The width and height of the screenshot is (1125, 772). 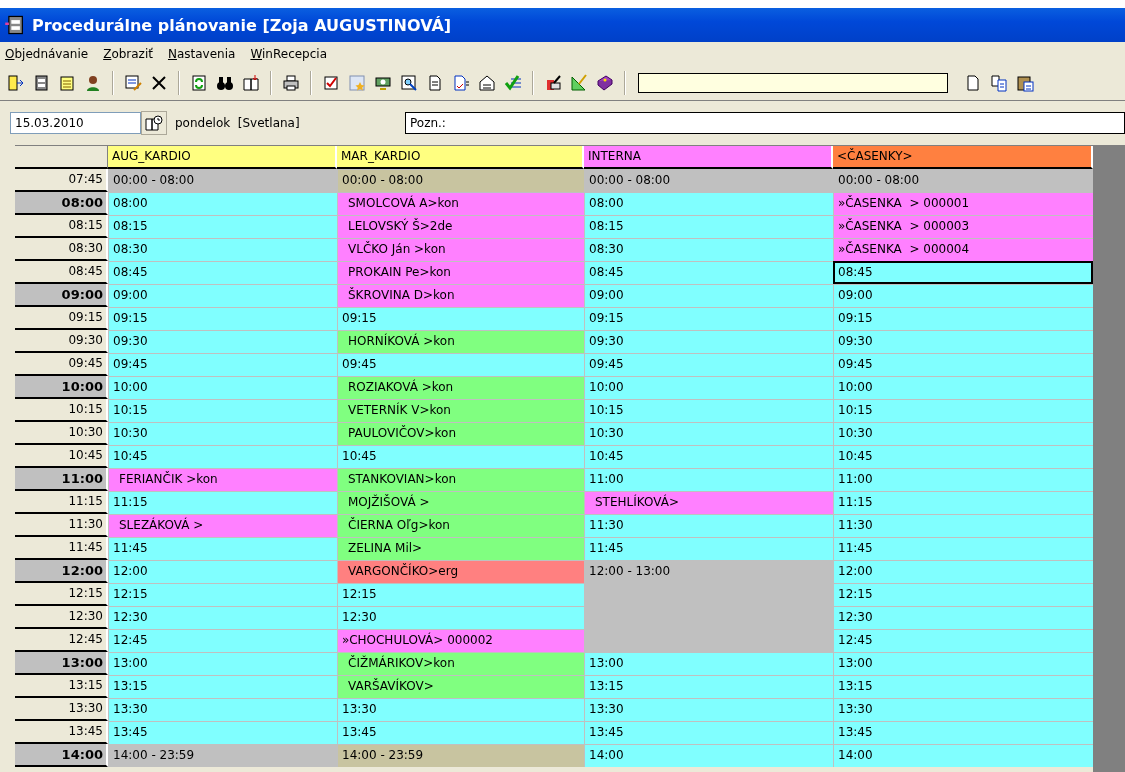 I want to click on slot-cell: VARŠAVÍKOV>, so click(x=460, y=686).